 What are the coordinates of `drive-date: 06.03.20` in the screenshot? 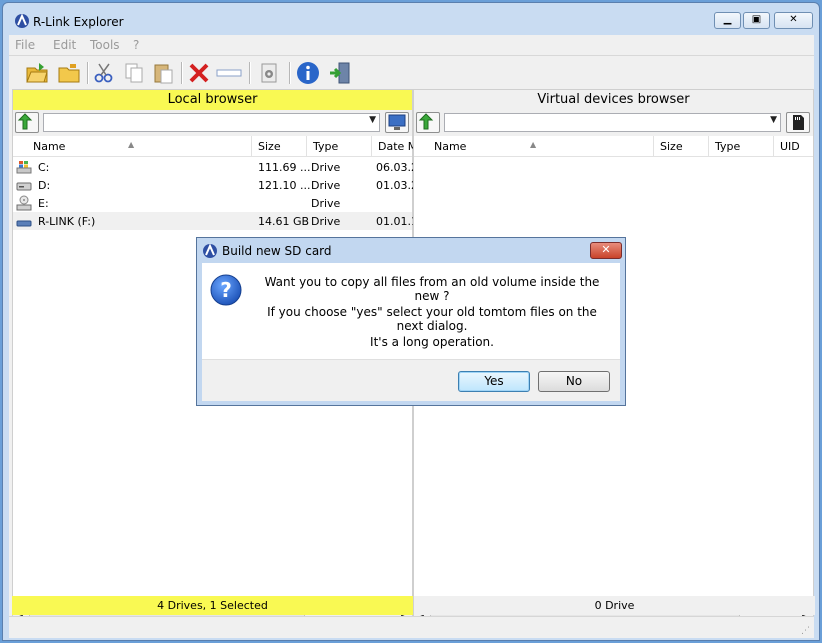 It's located at (395, 167).